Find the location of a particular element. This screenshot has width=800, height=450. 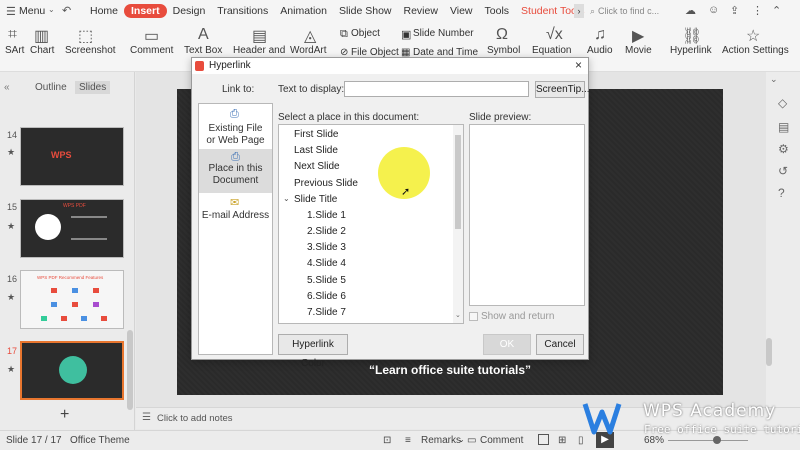

slide-entry: 3.Slide 3 is located at coordinates (326, 247).